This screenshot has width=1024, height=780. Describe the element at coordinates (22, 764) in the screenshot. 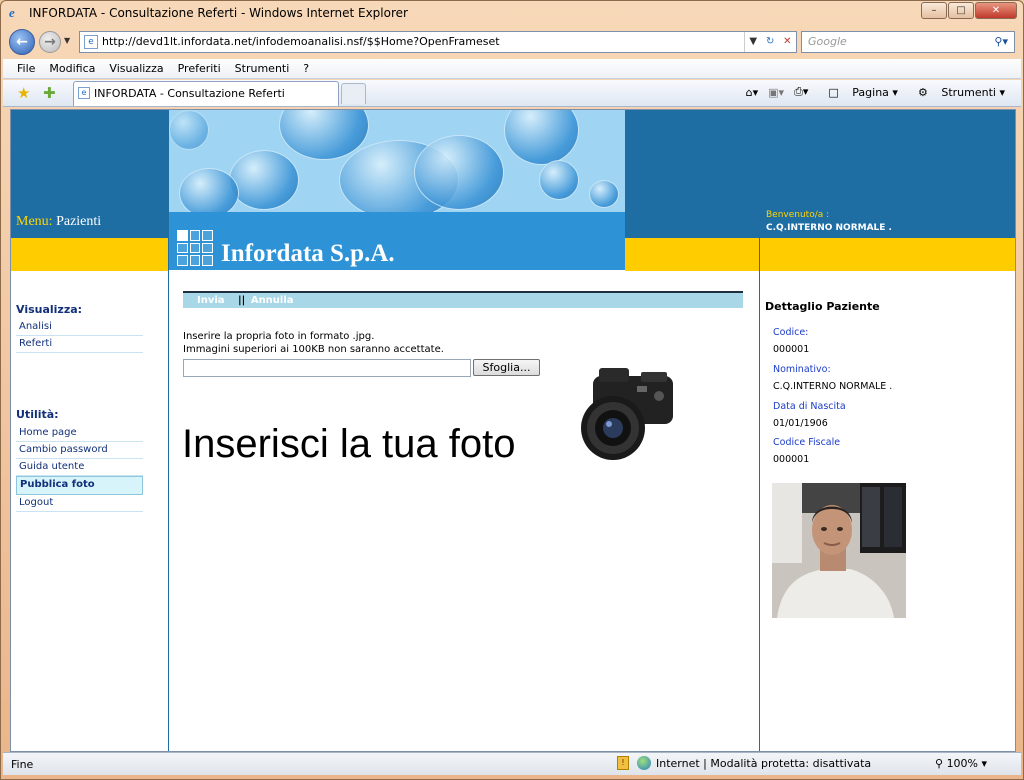

I see `status-text: Fine` at that location.